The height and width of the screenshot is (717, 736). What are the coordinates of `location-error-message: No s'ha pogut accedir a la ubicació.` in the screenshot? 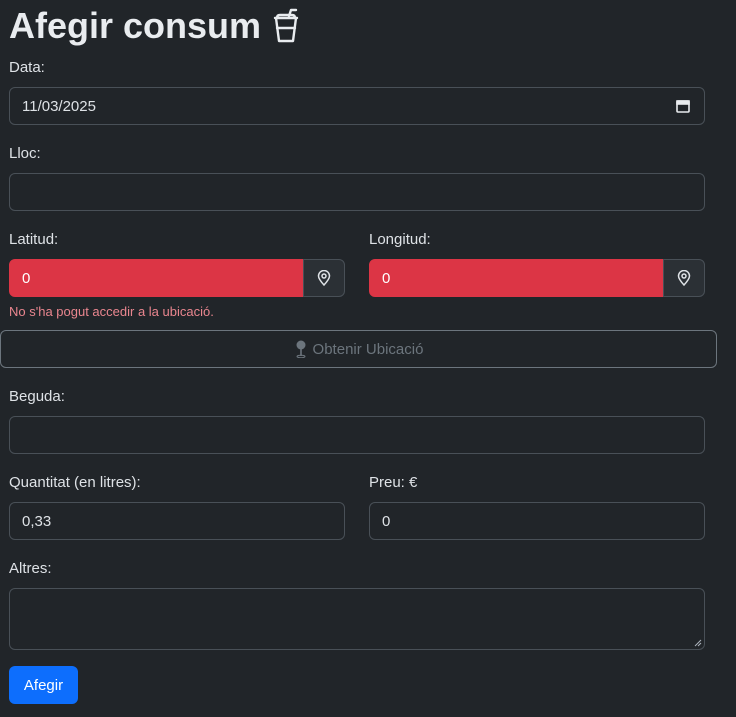 It's located at (111, 311).